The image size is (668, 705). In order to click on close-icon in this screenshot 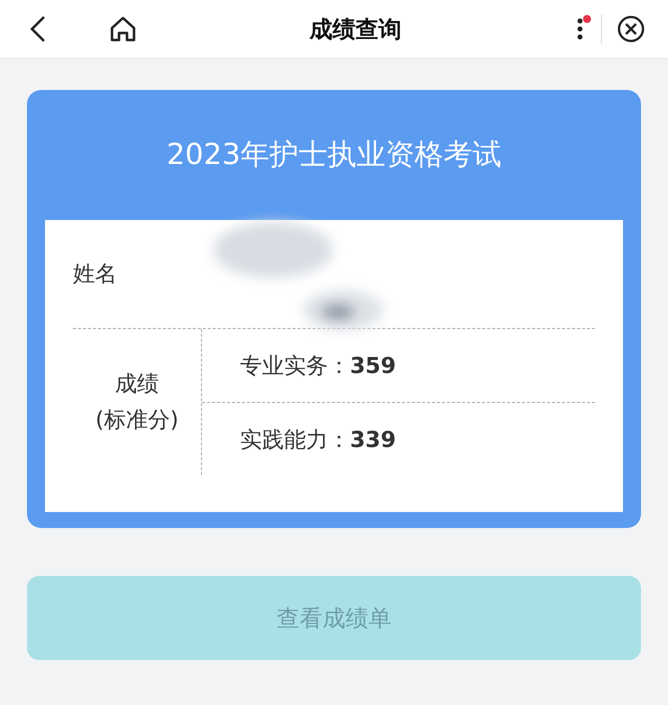, I will do `click(631, 29)`.